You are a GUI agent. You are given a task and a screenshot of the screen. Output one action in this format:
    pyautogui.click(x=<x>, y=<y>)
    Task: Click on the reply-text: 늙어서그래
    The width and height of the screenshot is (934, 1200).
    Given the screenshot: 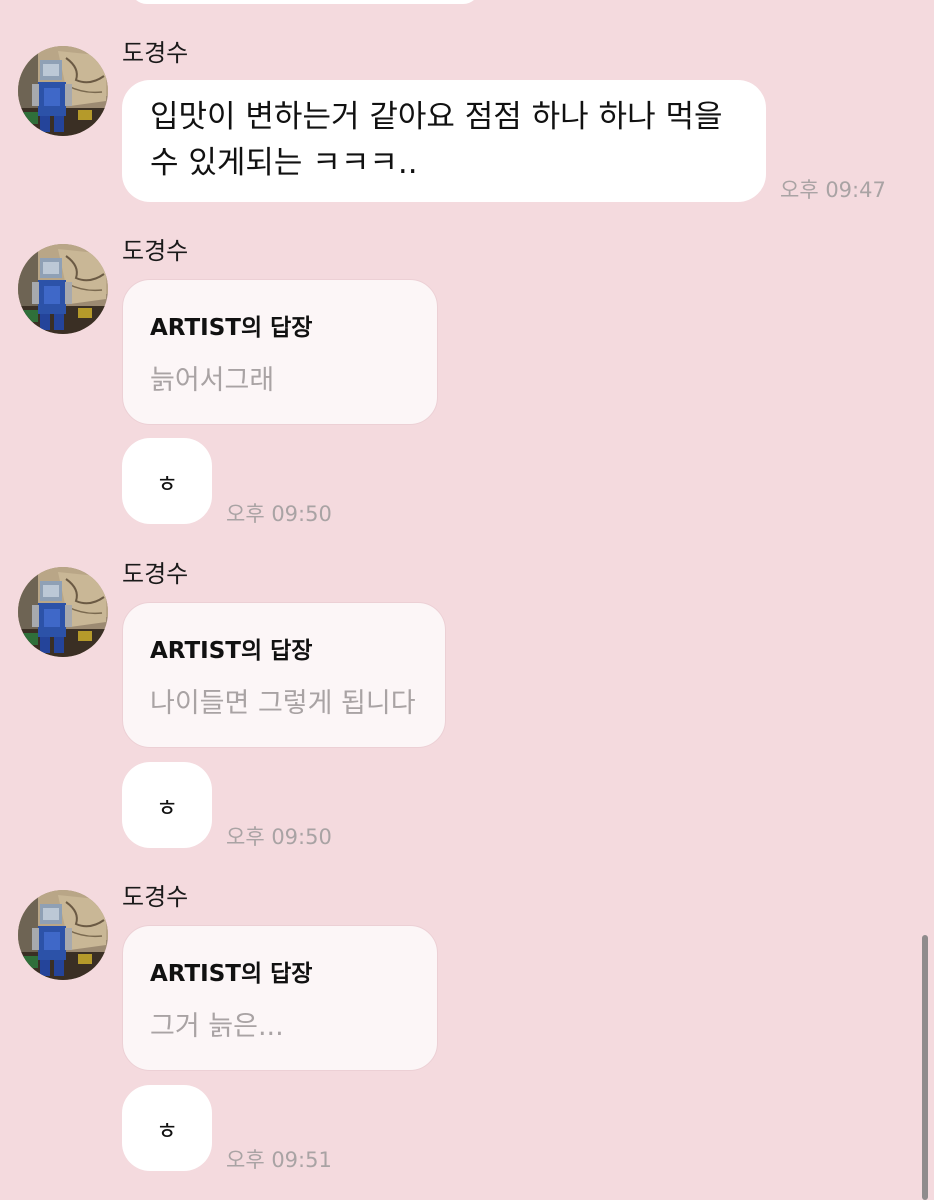 What is the action you would take?
    pyautogui.click(x=212, y=380)
    